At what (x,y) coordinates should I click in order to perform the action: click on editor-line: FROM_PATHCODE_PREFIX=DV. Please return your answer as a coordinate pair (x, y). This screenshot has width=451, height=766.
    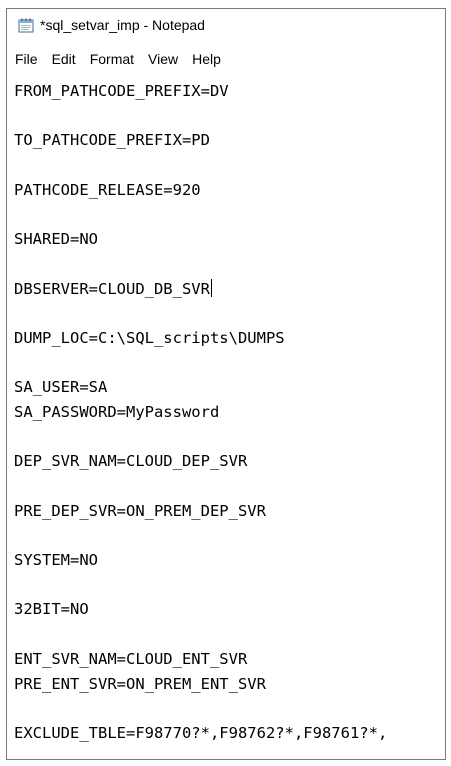
    Looking at the image, I should click on (121, 91).